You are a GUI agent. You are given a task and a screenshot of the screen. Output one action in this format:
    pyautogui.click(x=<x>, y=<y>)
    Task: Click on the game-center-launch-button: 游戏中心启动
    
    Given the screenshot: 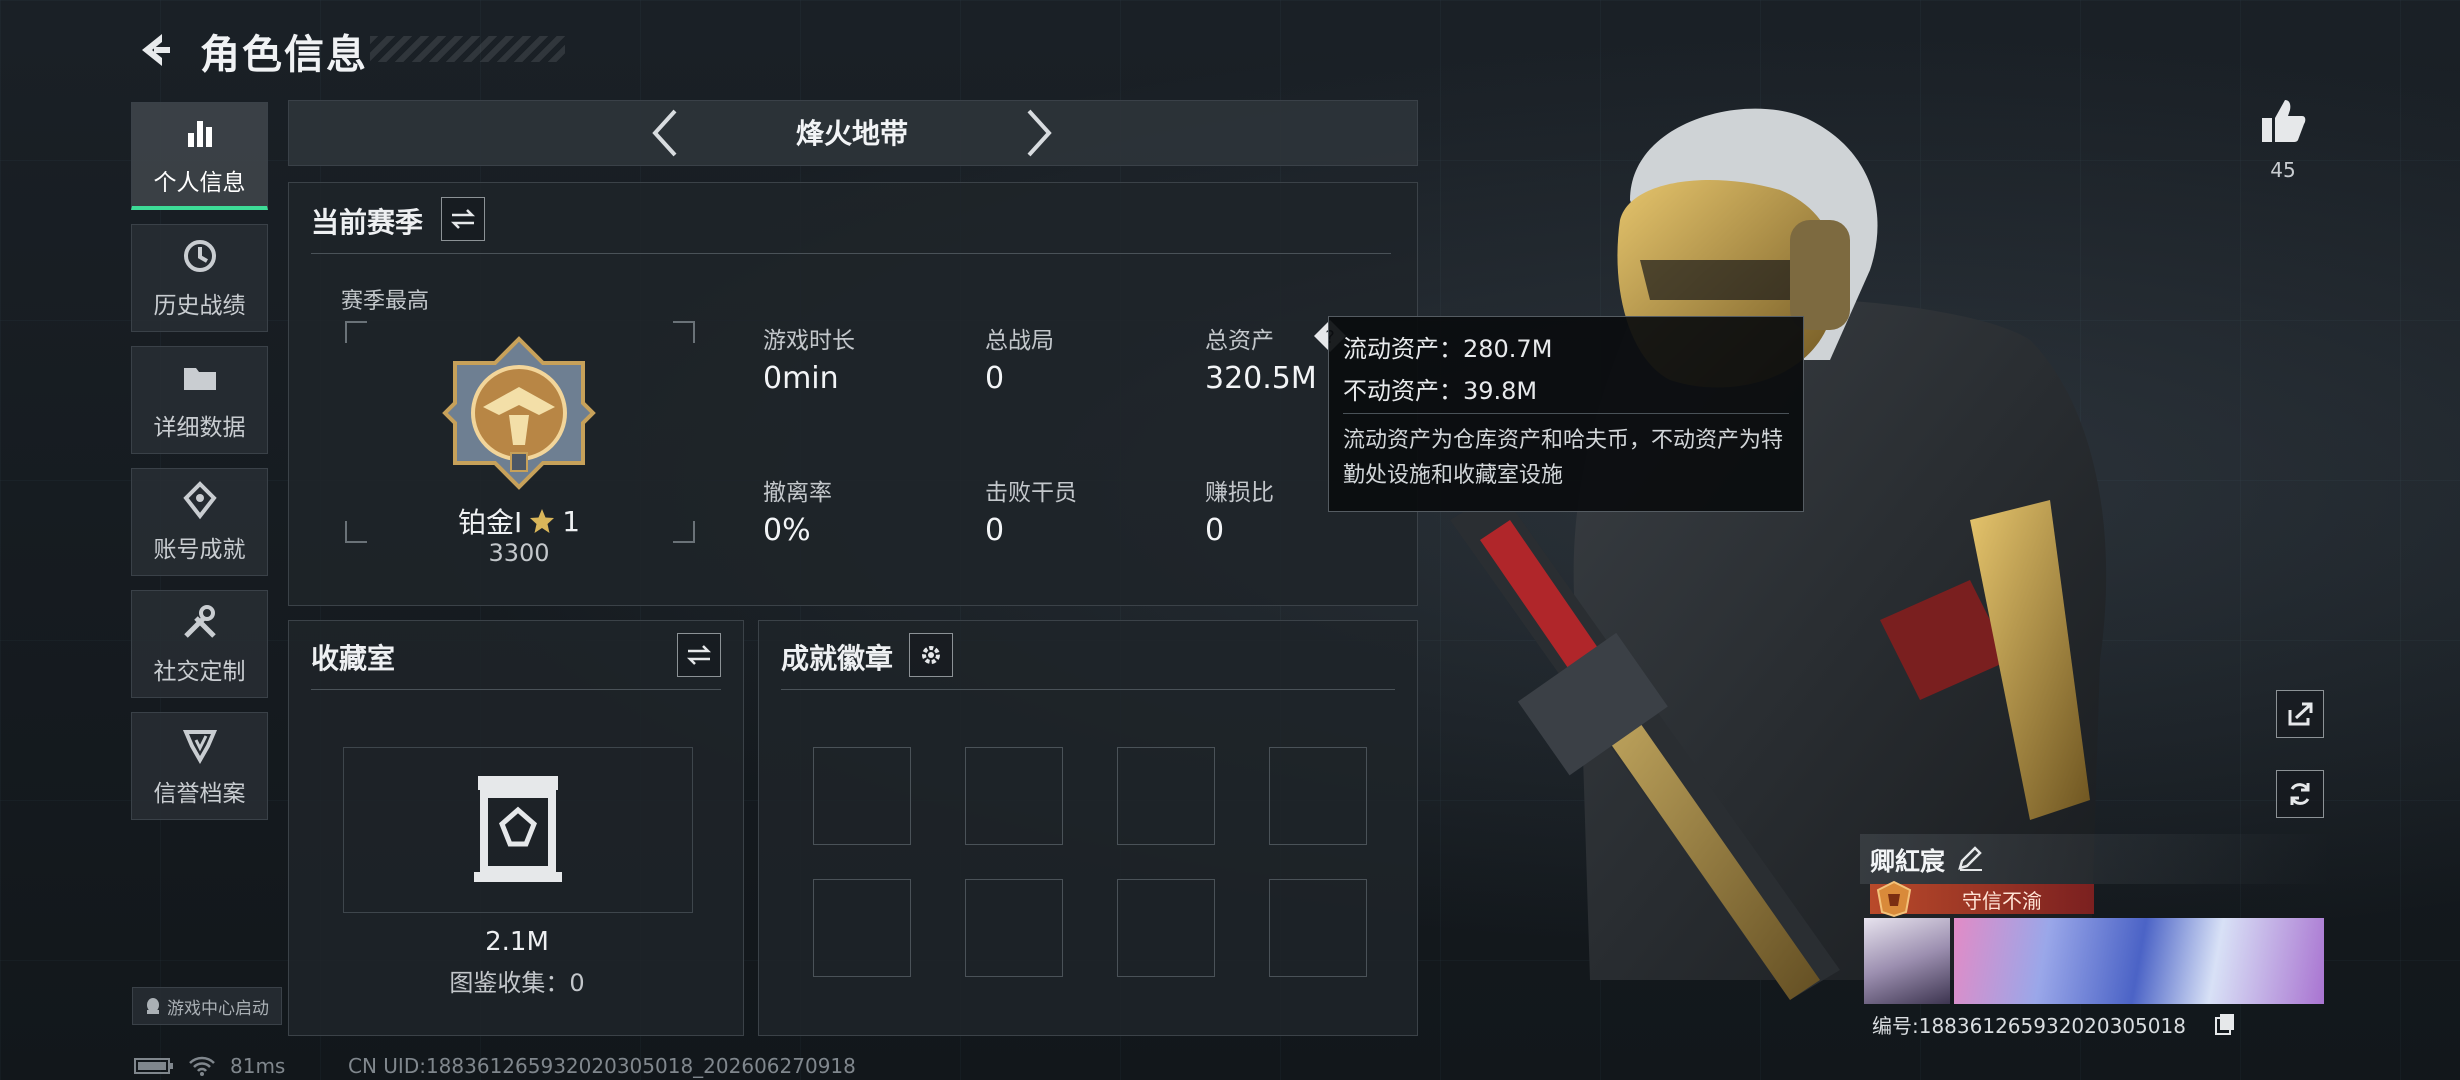 What is the action you would take?
    pyautogui.click(x=207, y=1006)
    